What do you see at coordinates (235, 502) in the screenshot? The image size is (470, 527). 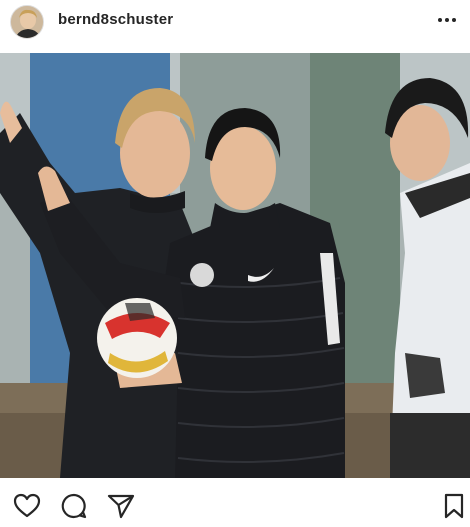 I see `post-actions-bar` at bounding box center [235, 502].